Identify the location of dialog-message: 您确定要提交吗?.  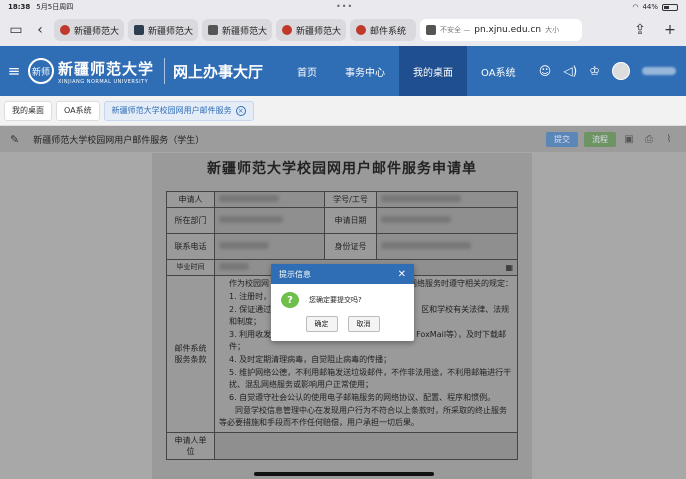
(335, 300).